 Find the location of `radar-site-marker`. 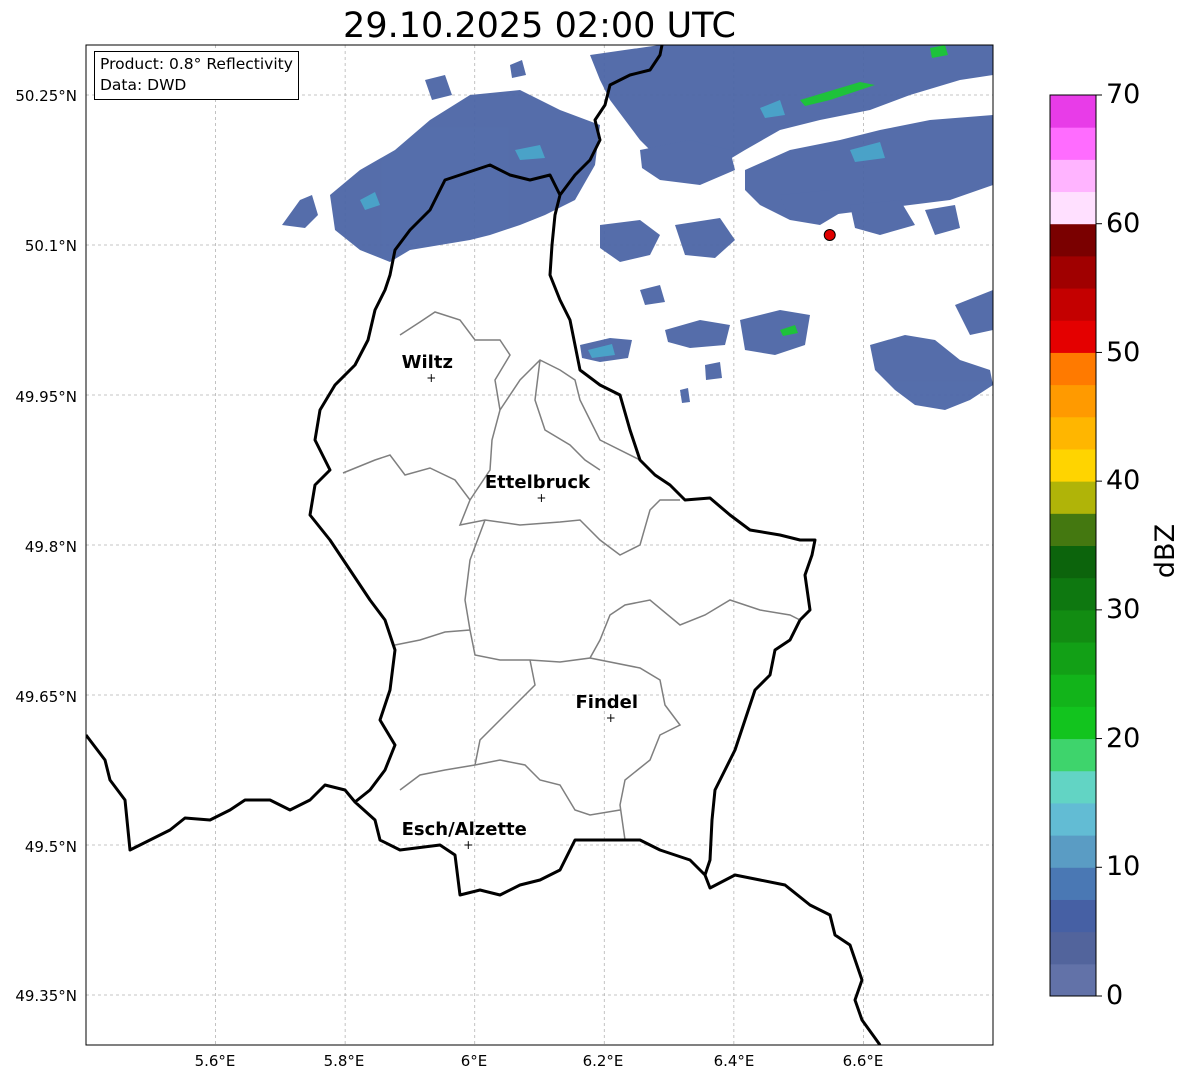

radar-site-marker is located at coordinates (829, 235).